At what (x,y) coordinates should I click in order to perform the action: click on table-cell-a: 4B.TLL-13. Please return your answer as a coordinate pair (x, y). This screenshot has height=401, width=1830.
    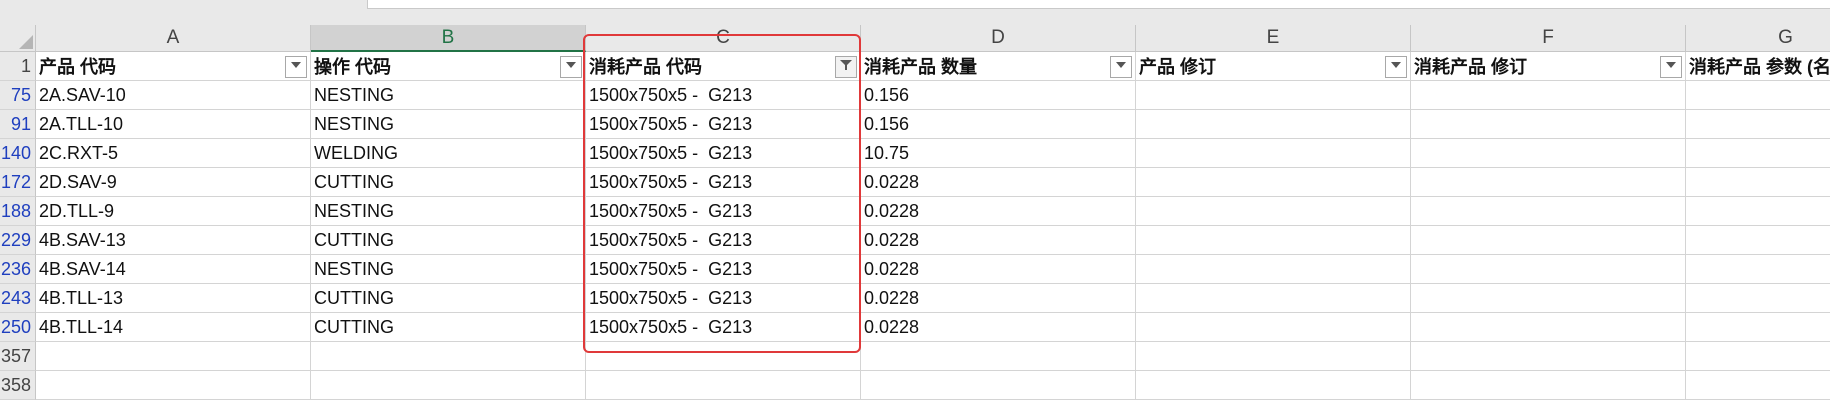
    Looking at the image, I should click on (173, 298).